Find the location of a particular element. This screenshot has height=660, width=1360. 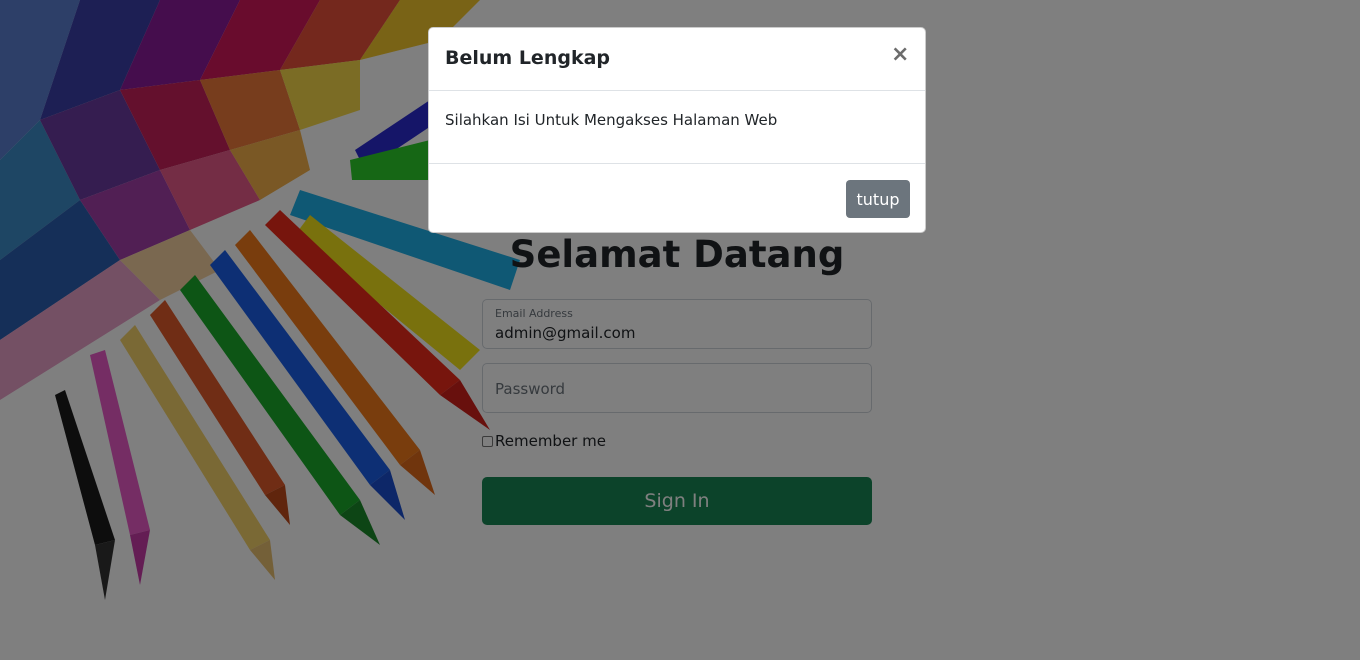

close-button: tutup is located at coordinates (878, 199).